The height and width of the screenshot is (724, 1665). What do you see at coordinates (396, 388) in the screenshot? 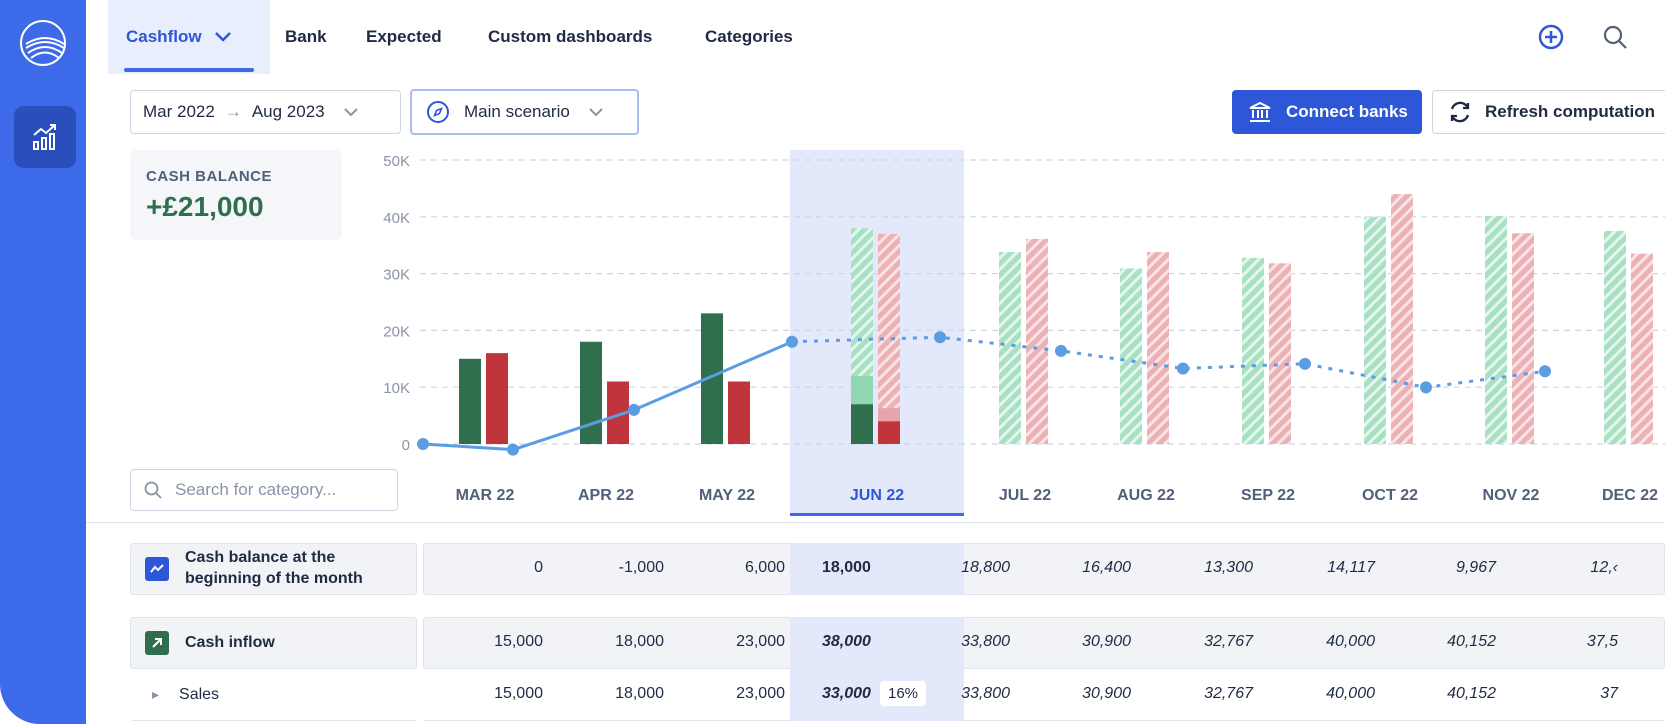
I see `y-tick-label: 10K` at bounding box center [396, 388].